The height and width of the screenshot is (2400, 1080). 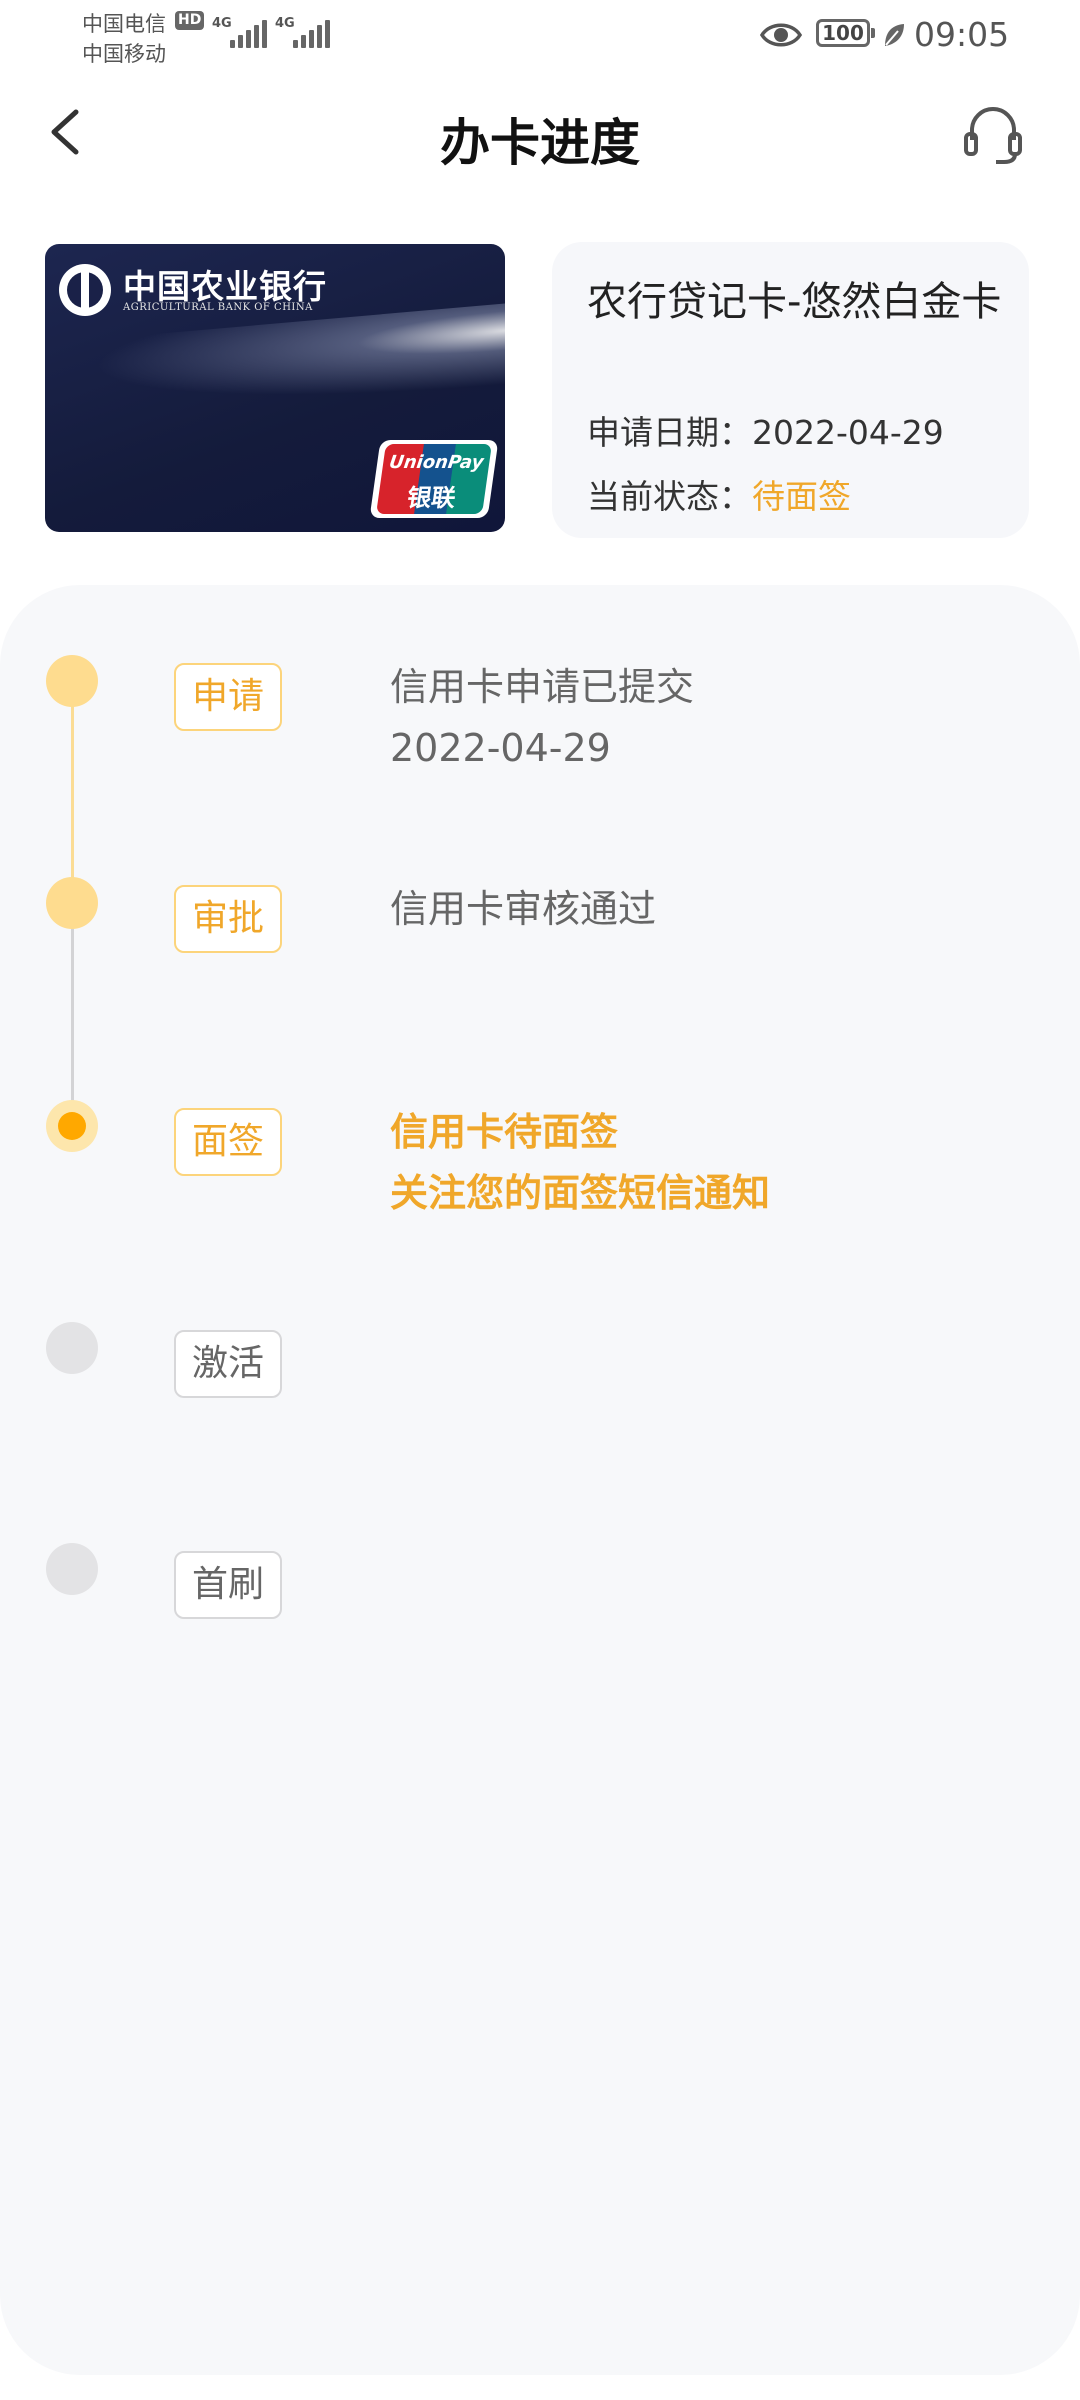 What do you see at coordinates (228, 1585) in the screenshot?
I see `step-badge-first-swipe: 首刷` at bounding box center [228, 1585].